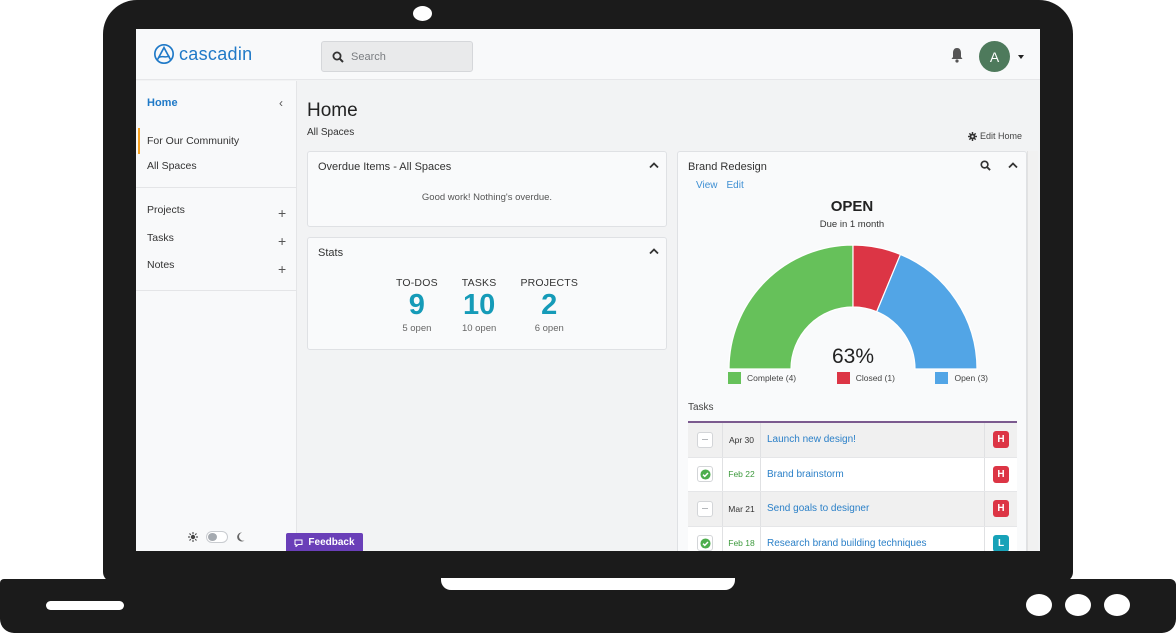 The height and width of the screenshot is (633, 1176). I want to click on theme-switcher, so click(216, 537).